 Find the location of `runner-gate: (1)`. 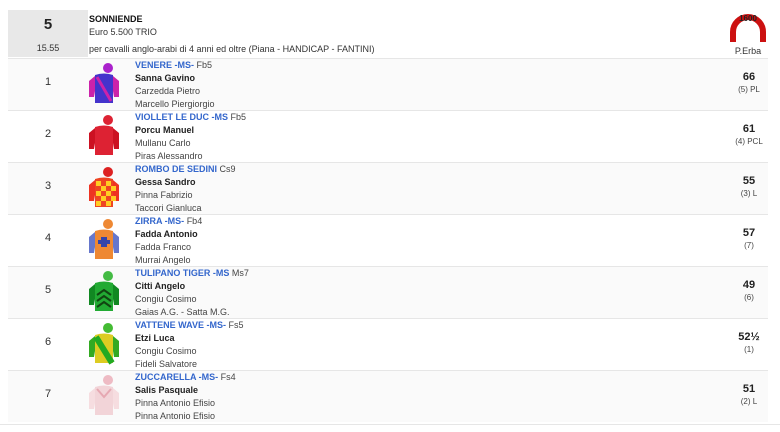

runner-gate: (1) is located at coordinates (749, 349).